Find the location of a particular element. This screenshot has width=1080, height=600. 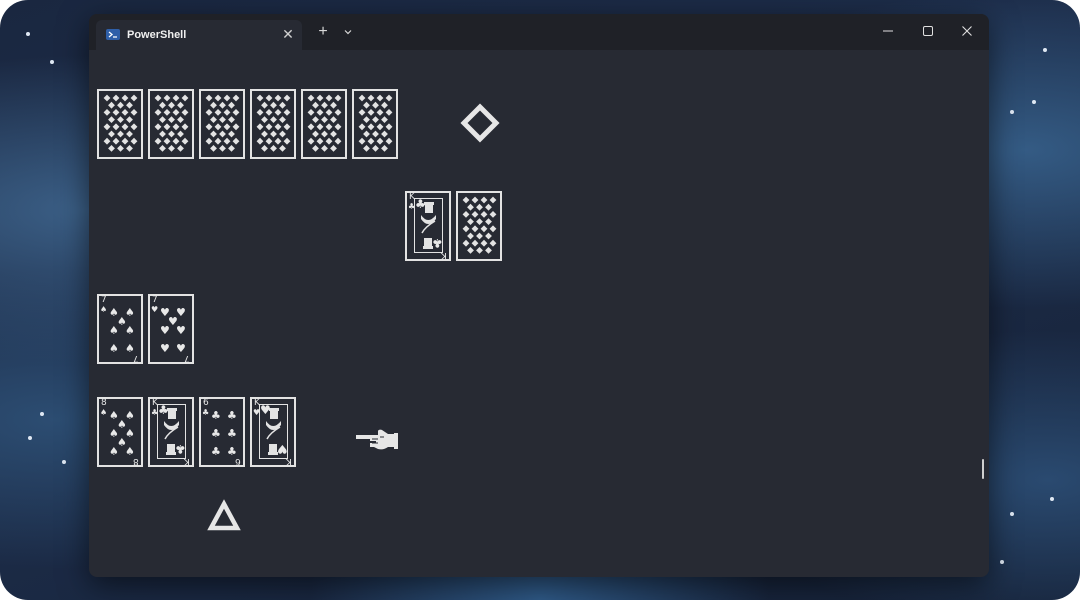

playing-card: 7 ♠ 7 ♠ ♠ ♠ ♠ ♠ ♠ ♠ is located at coordinates (120, 329).